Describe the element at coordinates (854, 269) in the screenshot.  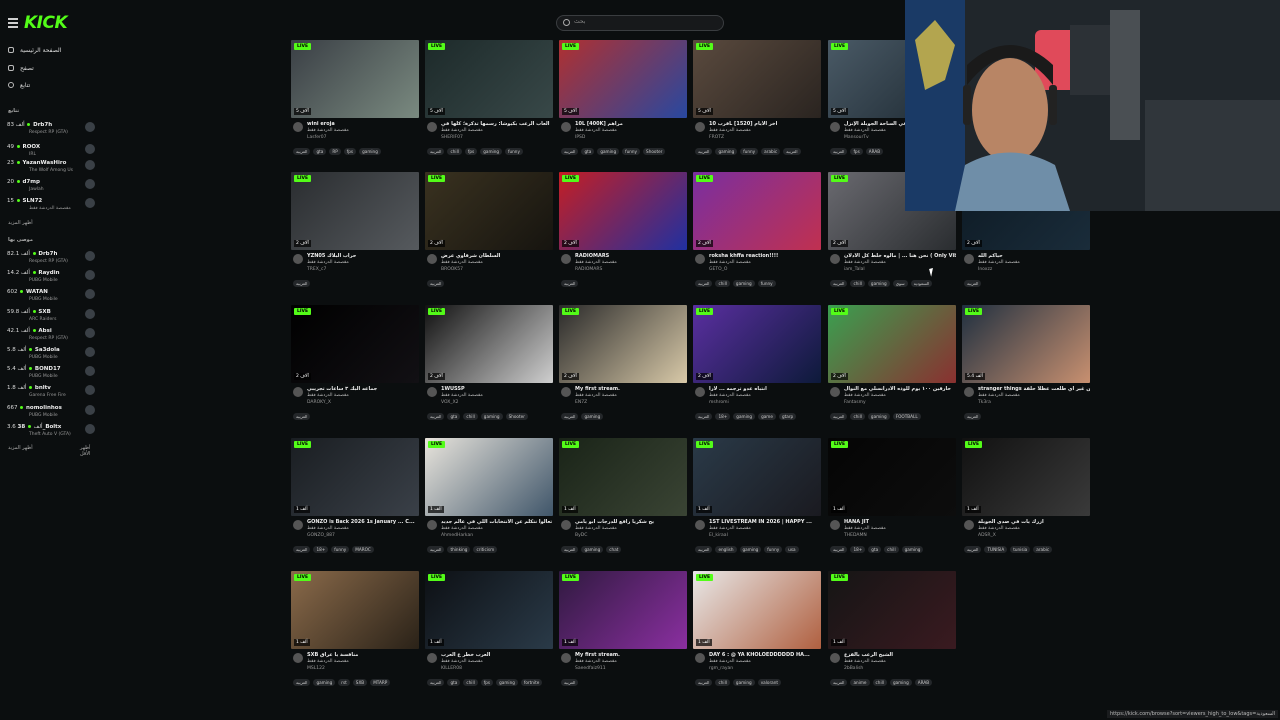
I see `streamer-name: iam_Talal` at that location.